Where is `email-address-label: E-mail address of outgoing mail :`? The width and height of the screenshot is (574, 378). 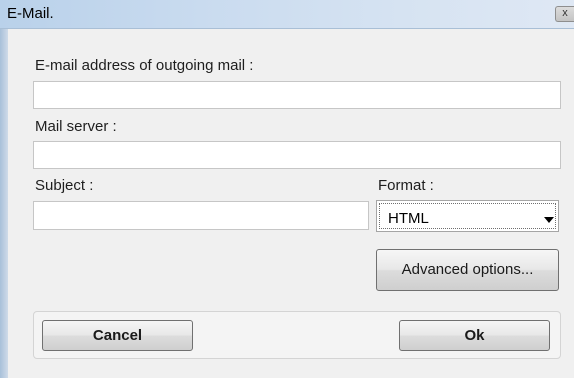 email-address-label: E-mail address of outgoing mail : is located at coordinates (144, 65).